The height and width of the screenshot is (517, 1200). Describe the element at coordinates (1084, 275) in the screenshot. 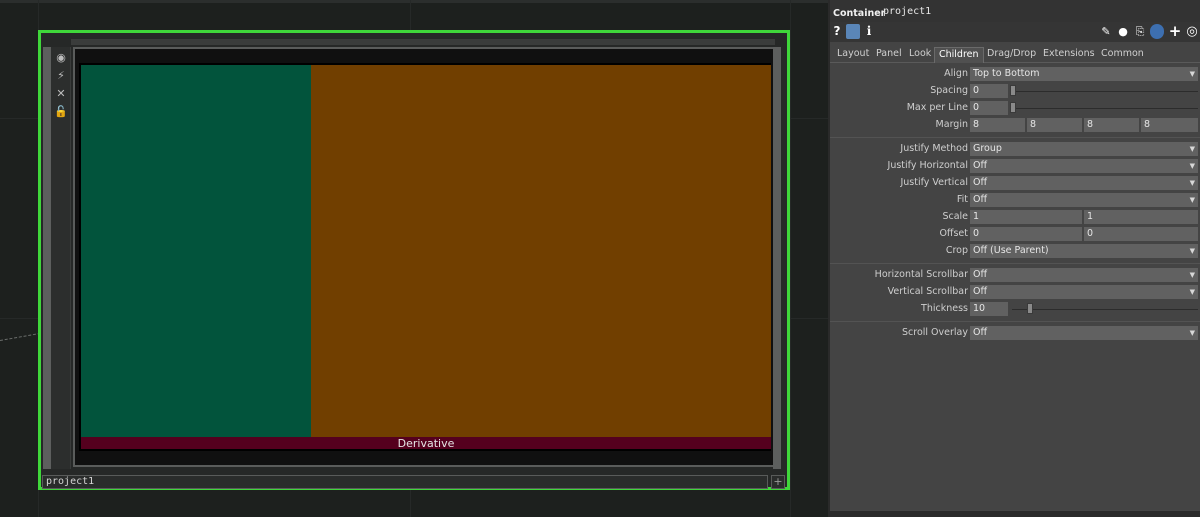

I see `horizontal-scrollbar-dropdown: Off ▼` at that location.